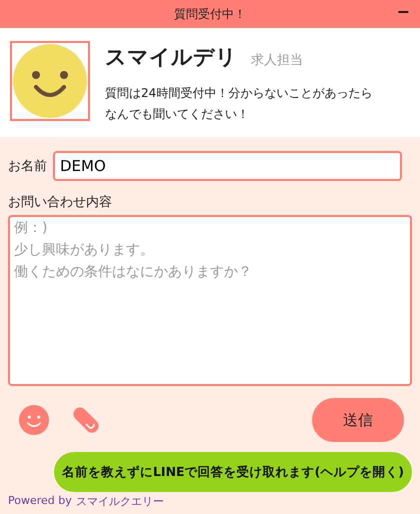  I want to click on smiley-icon, so click(34, 420).